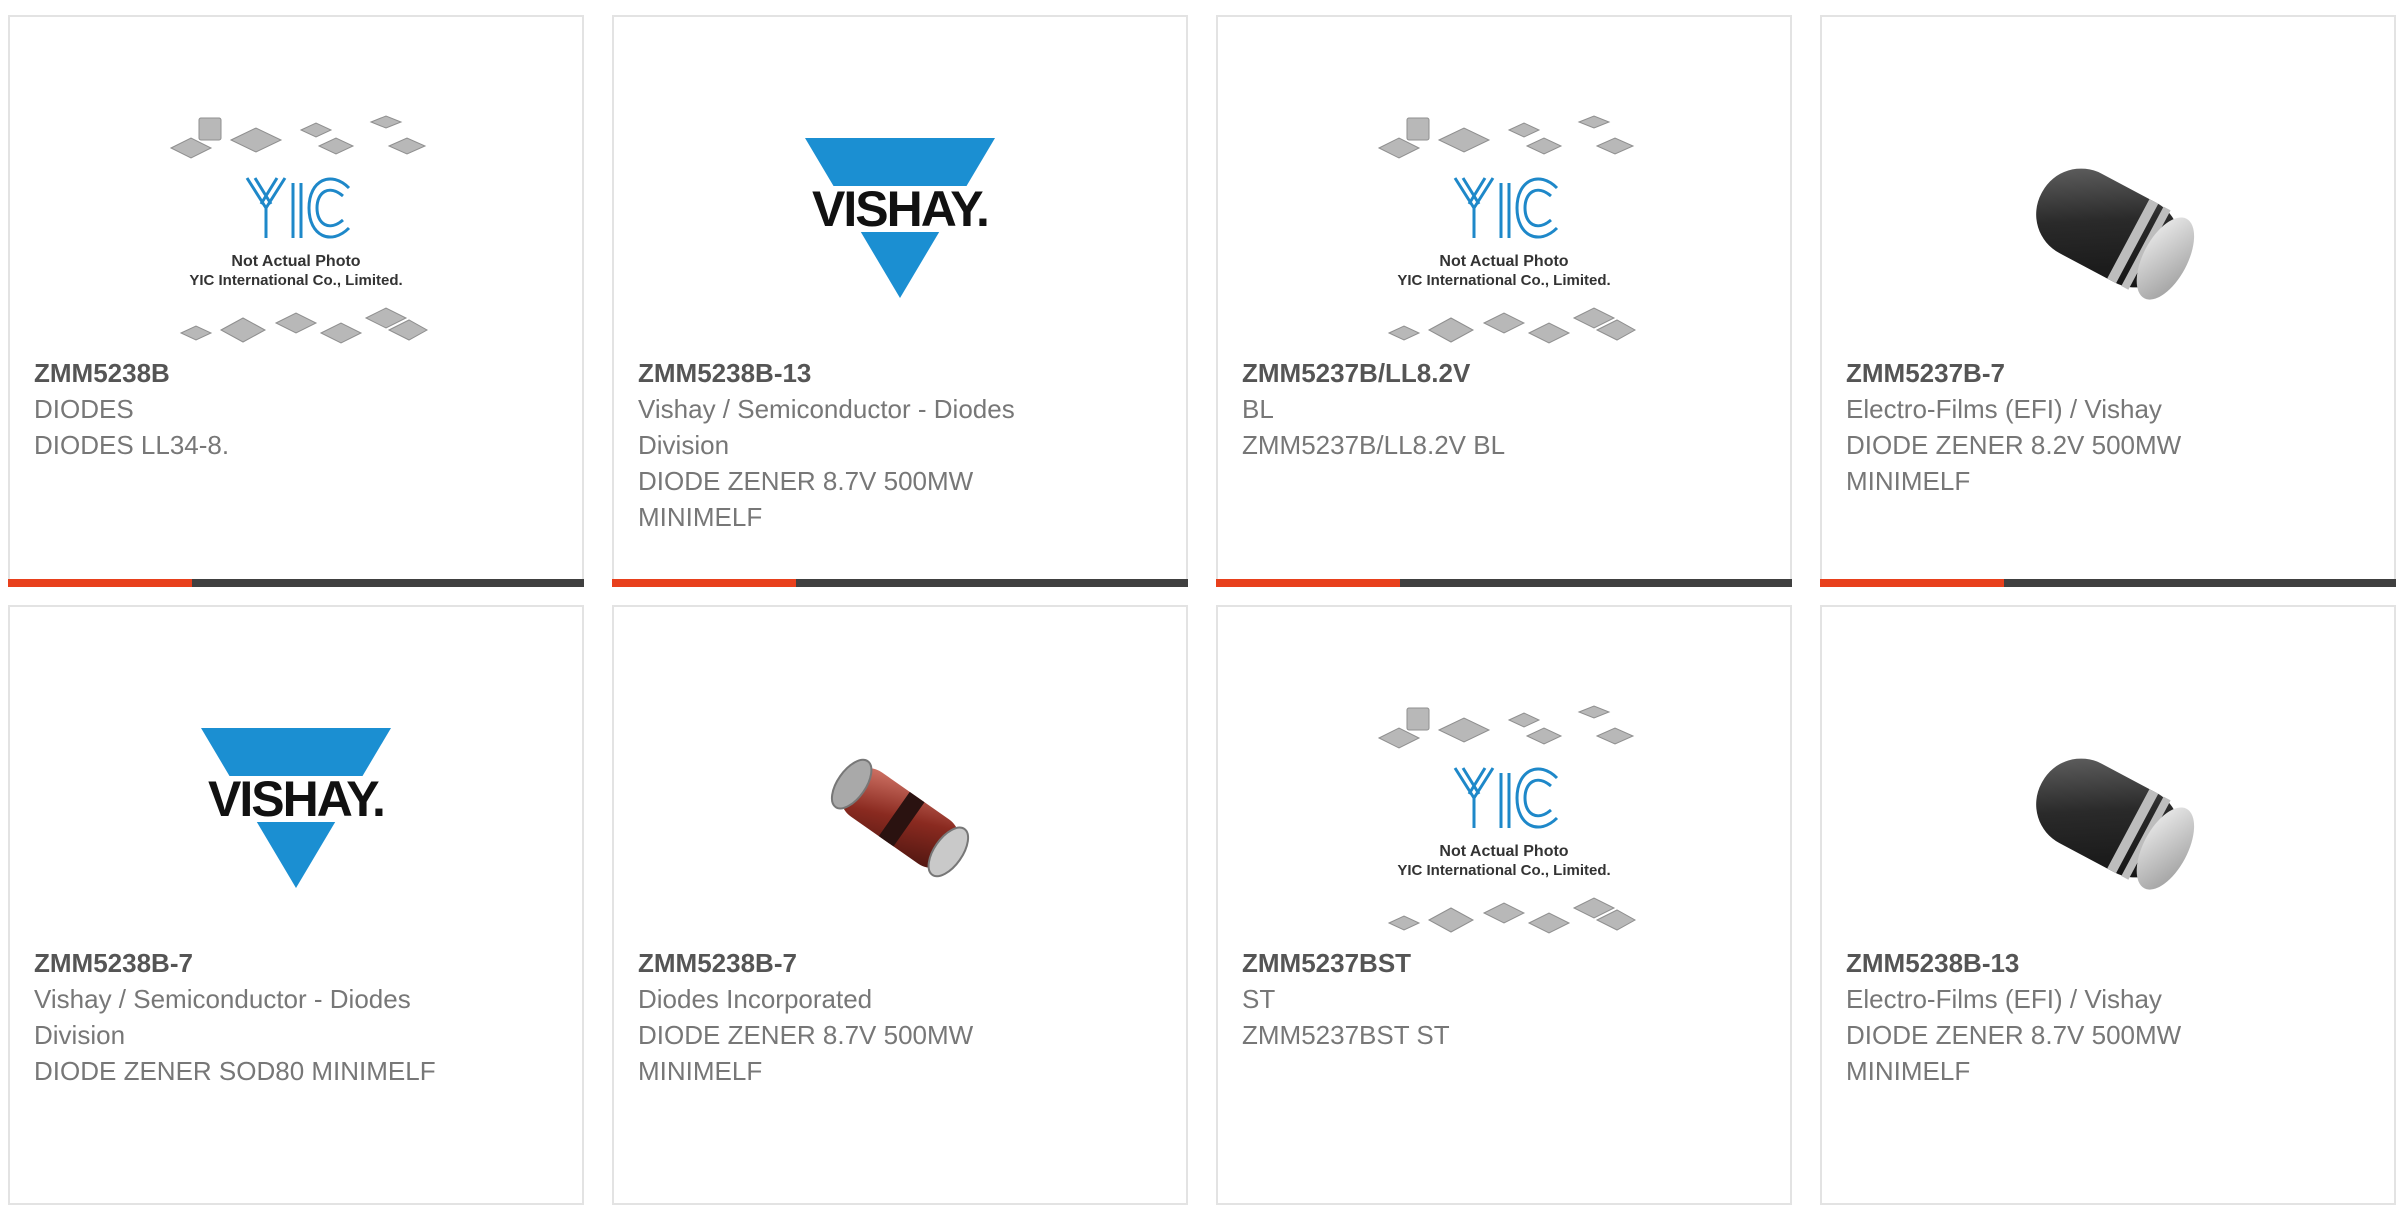 The height and width of the screenshot is (1205, 2400). I want to click on part-number: ZMM5237B-7, so click(2108, 373).